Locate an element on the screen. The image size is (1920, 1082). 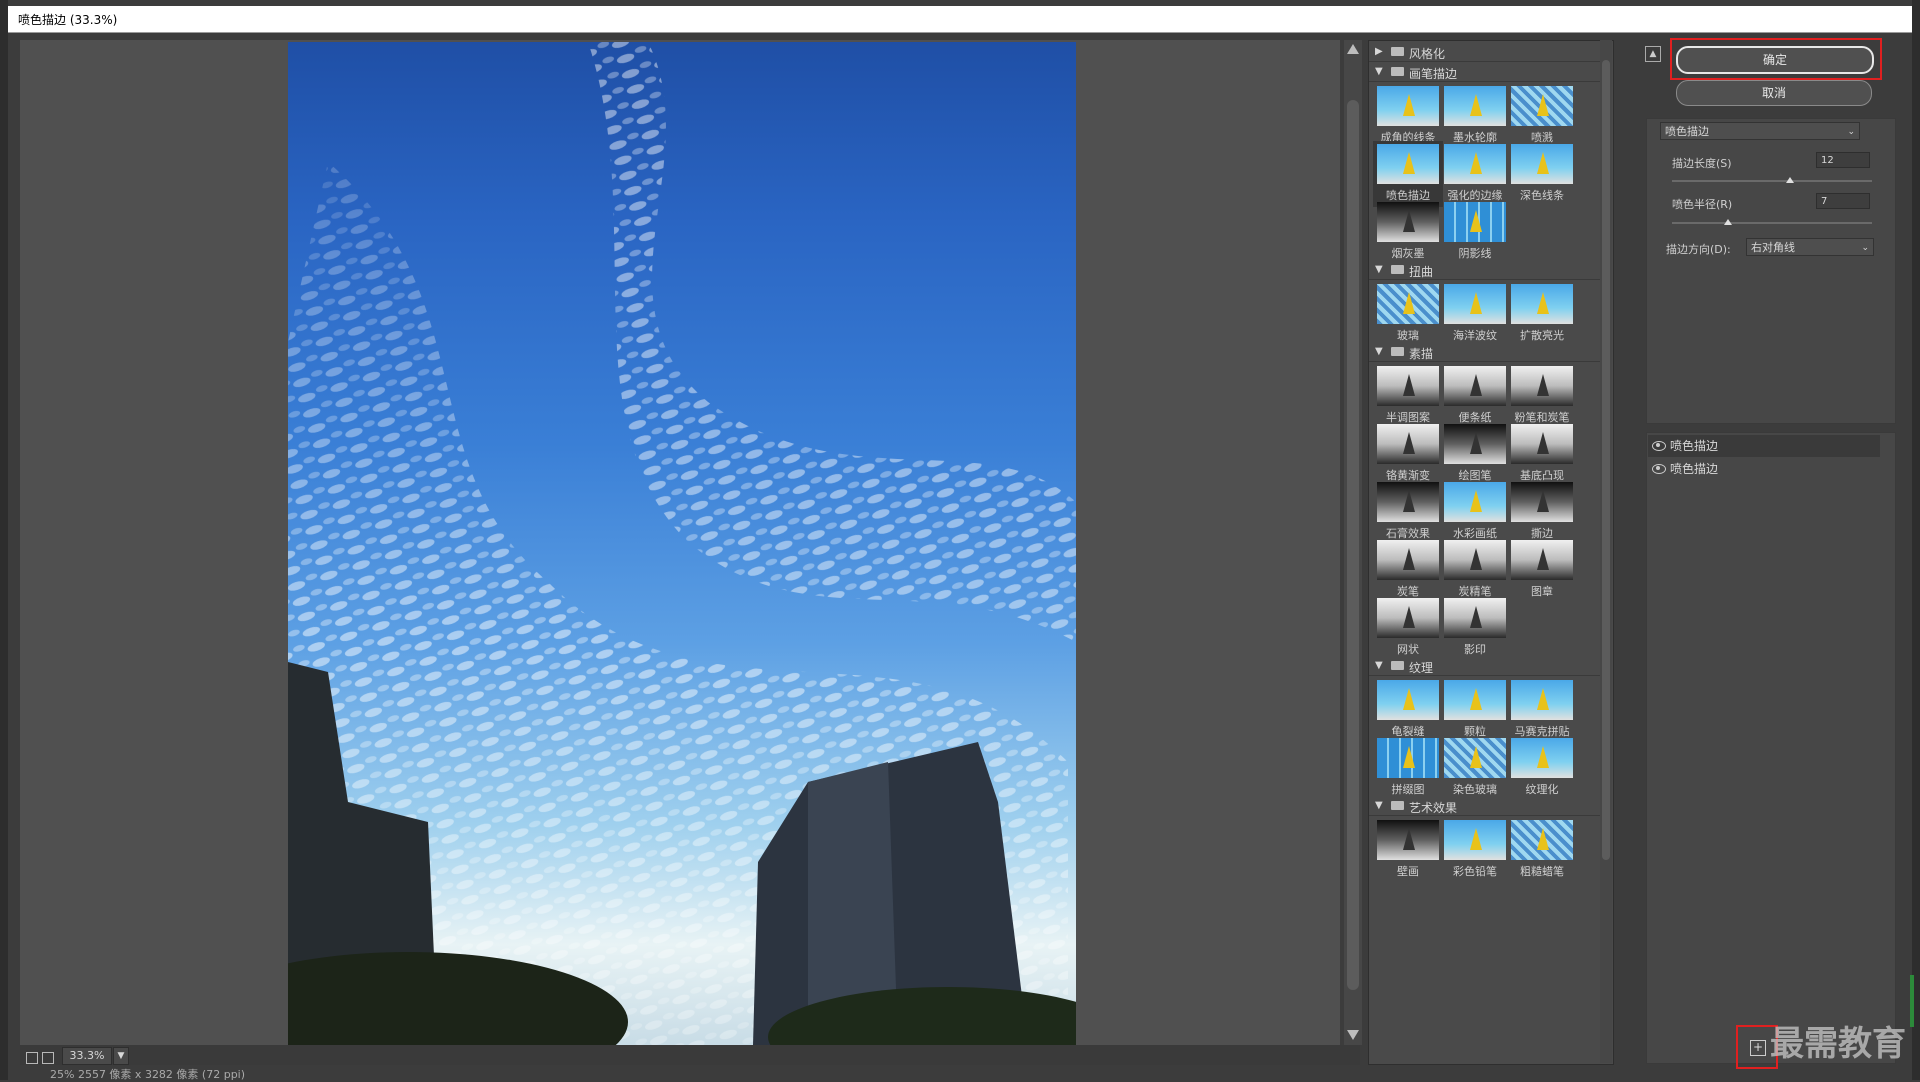
spray-radius-input: 7 is located at coordinates (1843, 201).